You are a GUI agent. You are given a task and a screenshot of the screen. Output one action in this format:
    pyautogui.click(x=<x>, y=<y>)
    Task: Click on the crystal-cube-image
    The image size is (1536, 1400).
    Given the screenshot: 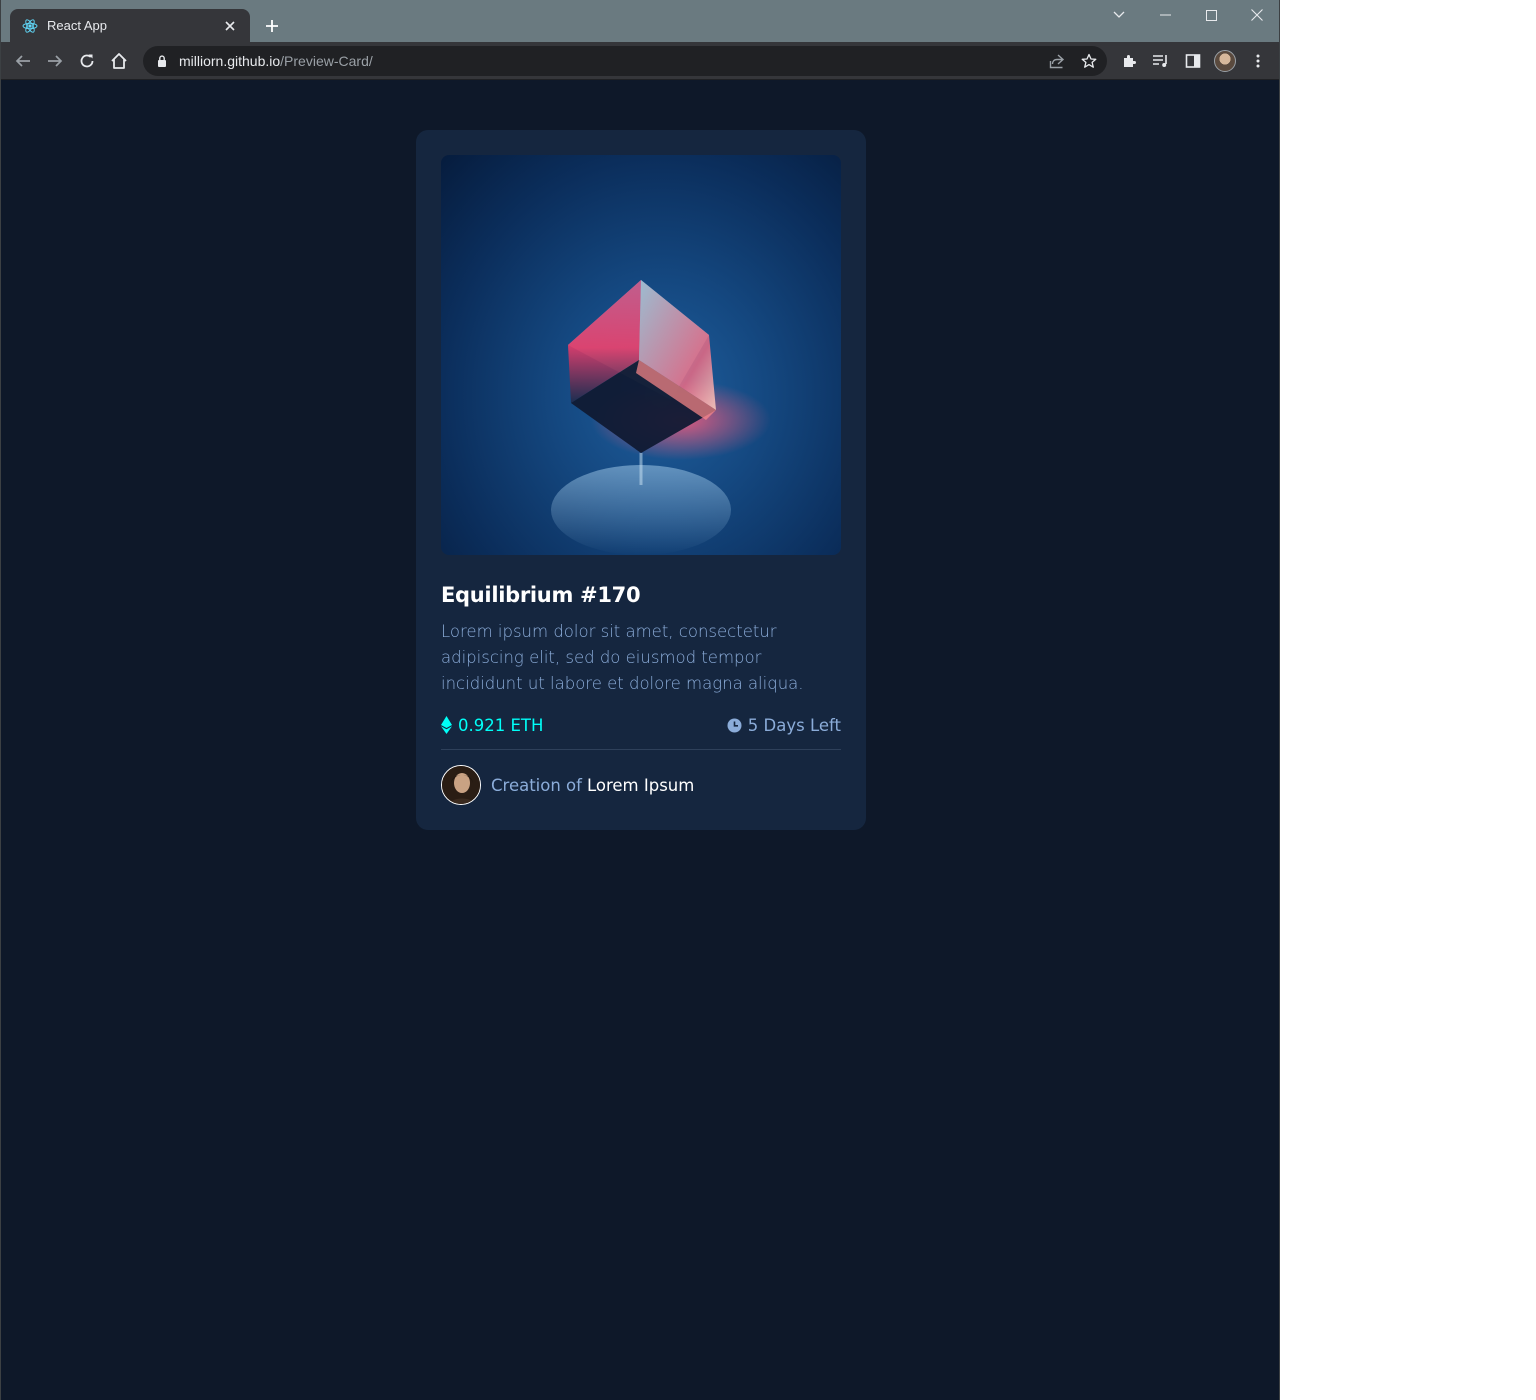 What is the action you would take?
    pyautogui.click(x=641, y=355)
    